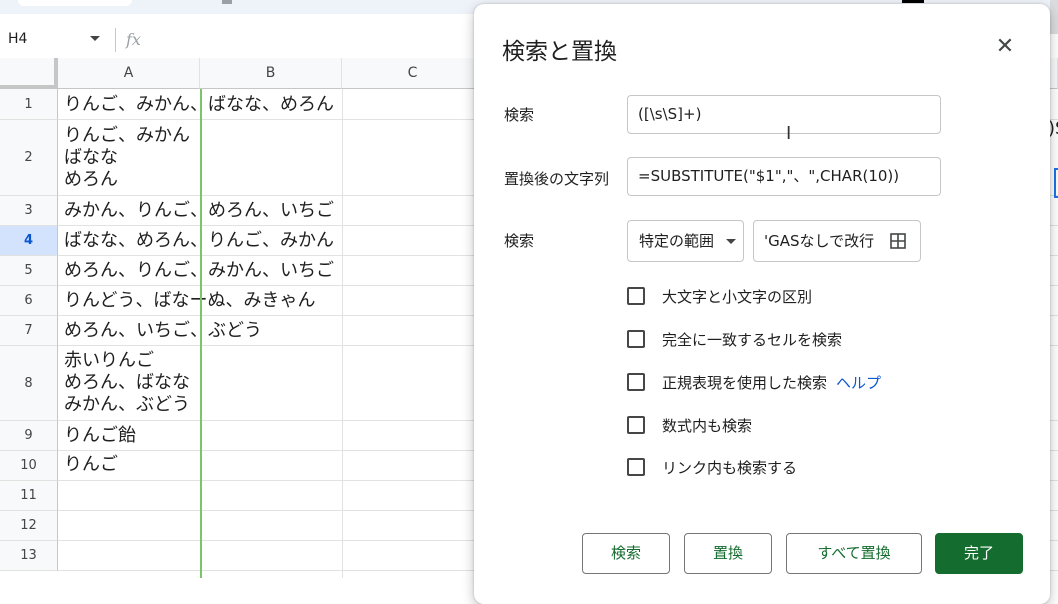  I want to click on option-label: リンク内も検索する, so click(730, 467).